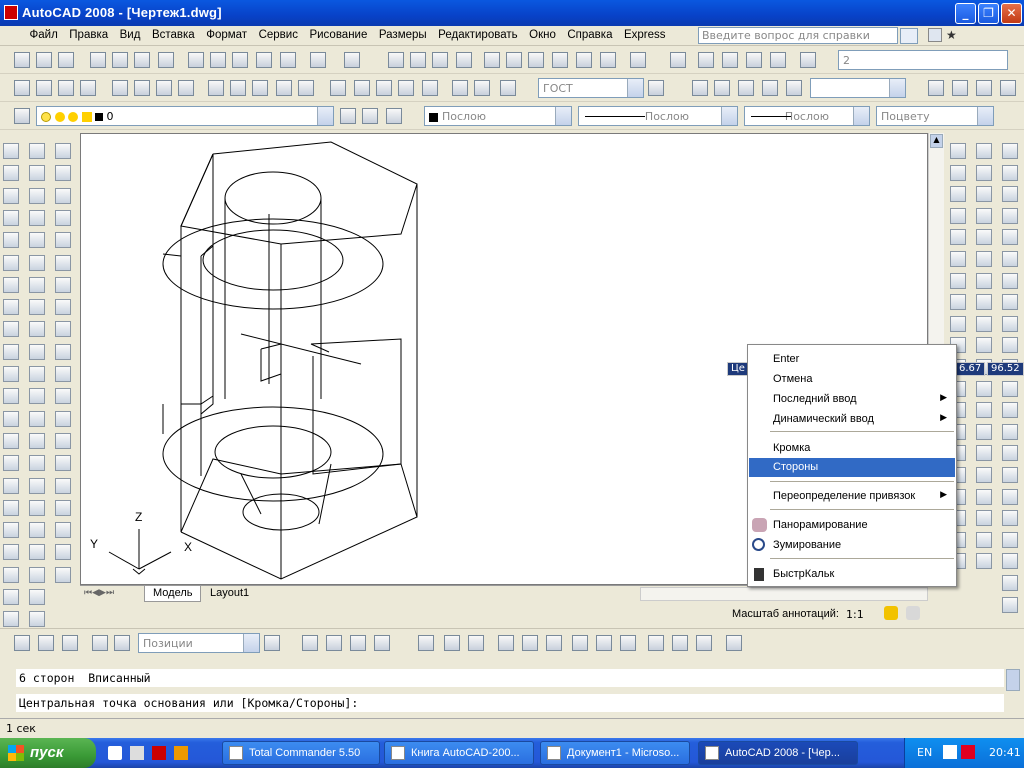 The width and height of the screenshot is (1024, 768). I want to click on horizontal-scrollbar, so click(784, 594).